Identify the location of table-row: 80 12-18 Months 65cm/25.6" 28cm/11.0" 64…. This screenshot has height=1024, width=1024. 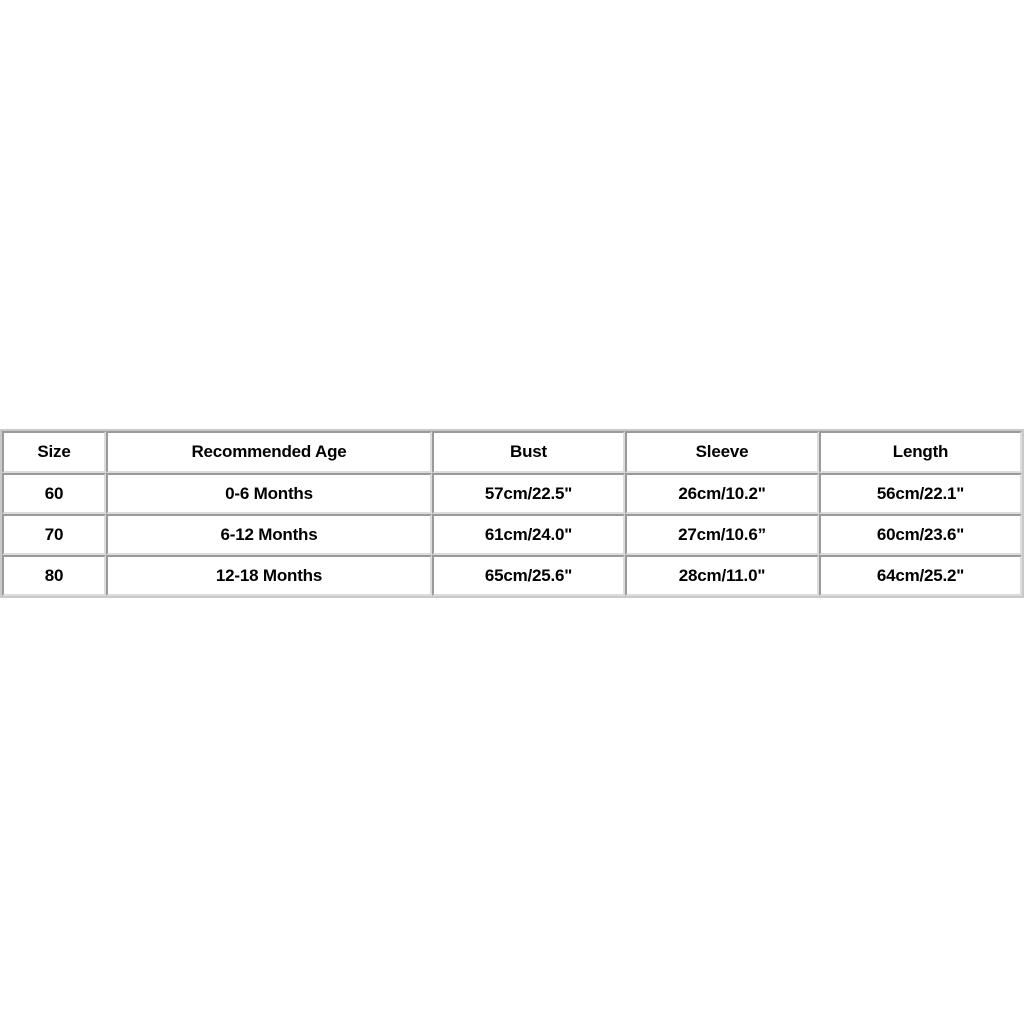
(512, 575).